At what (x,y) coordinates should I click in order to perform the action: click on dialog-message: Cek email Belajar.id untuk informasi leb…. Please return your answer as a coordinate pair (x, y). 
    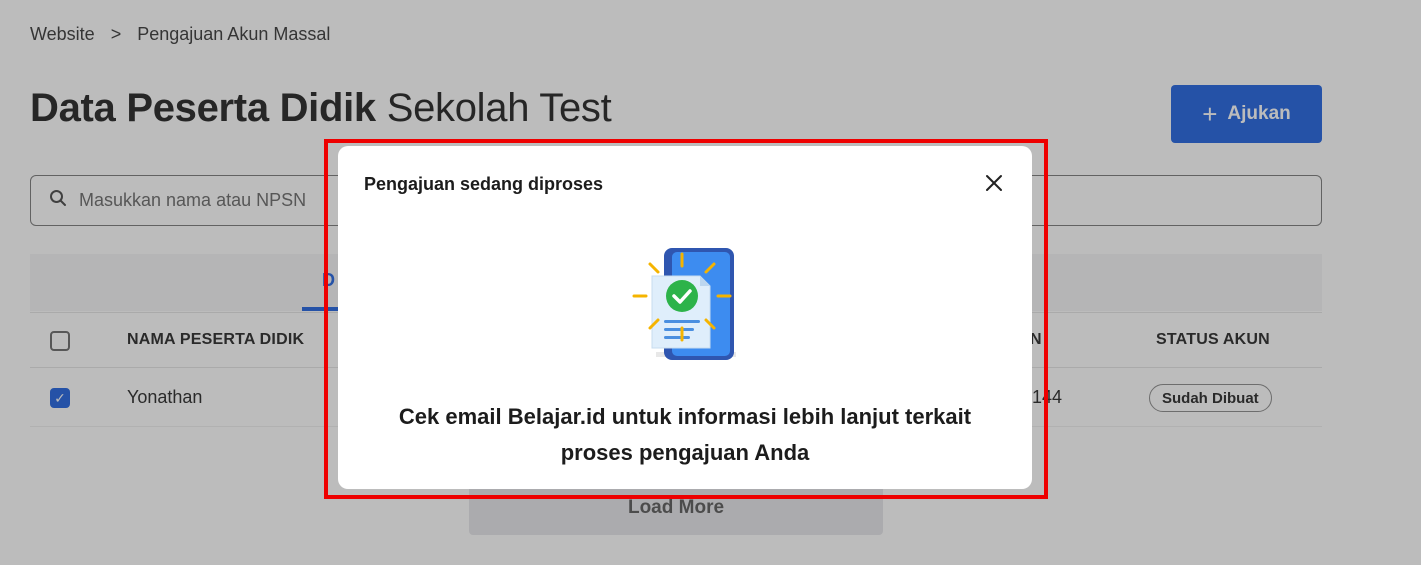
    Looking at the image, I should click on (685, 434).